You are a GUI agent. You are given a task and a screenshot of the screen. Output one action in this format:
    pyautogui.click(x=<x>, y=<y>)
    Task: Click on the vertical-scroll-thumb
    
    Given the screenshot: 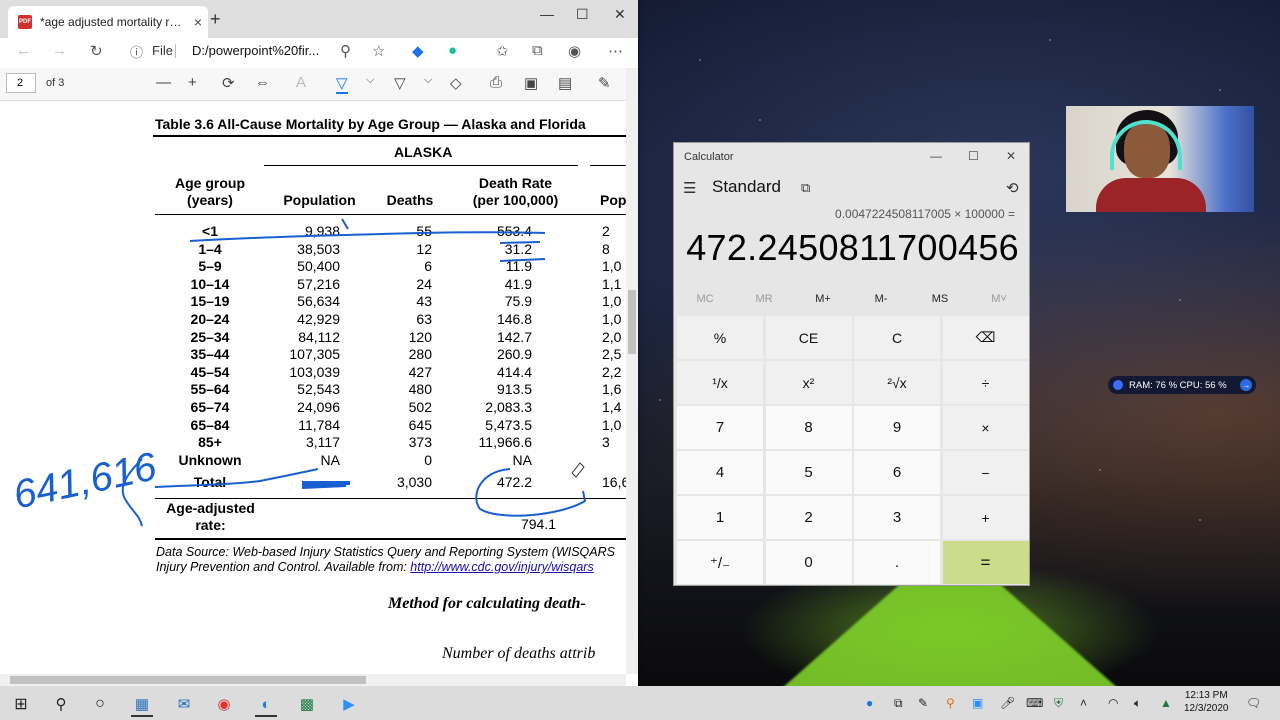 What is the action you would take?
    pyautogui.click(x=632, y=322)
    